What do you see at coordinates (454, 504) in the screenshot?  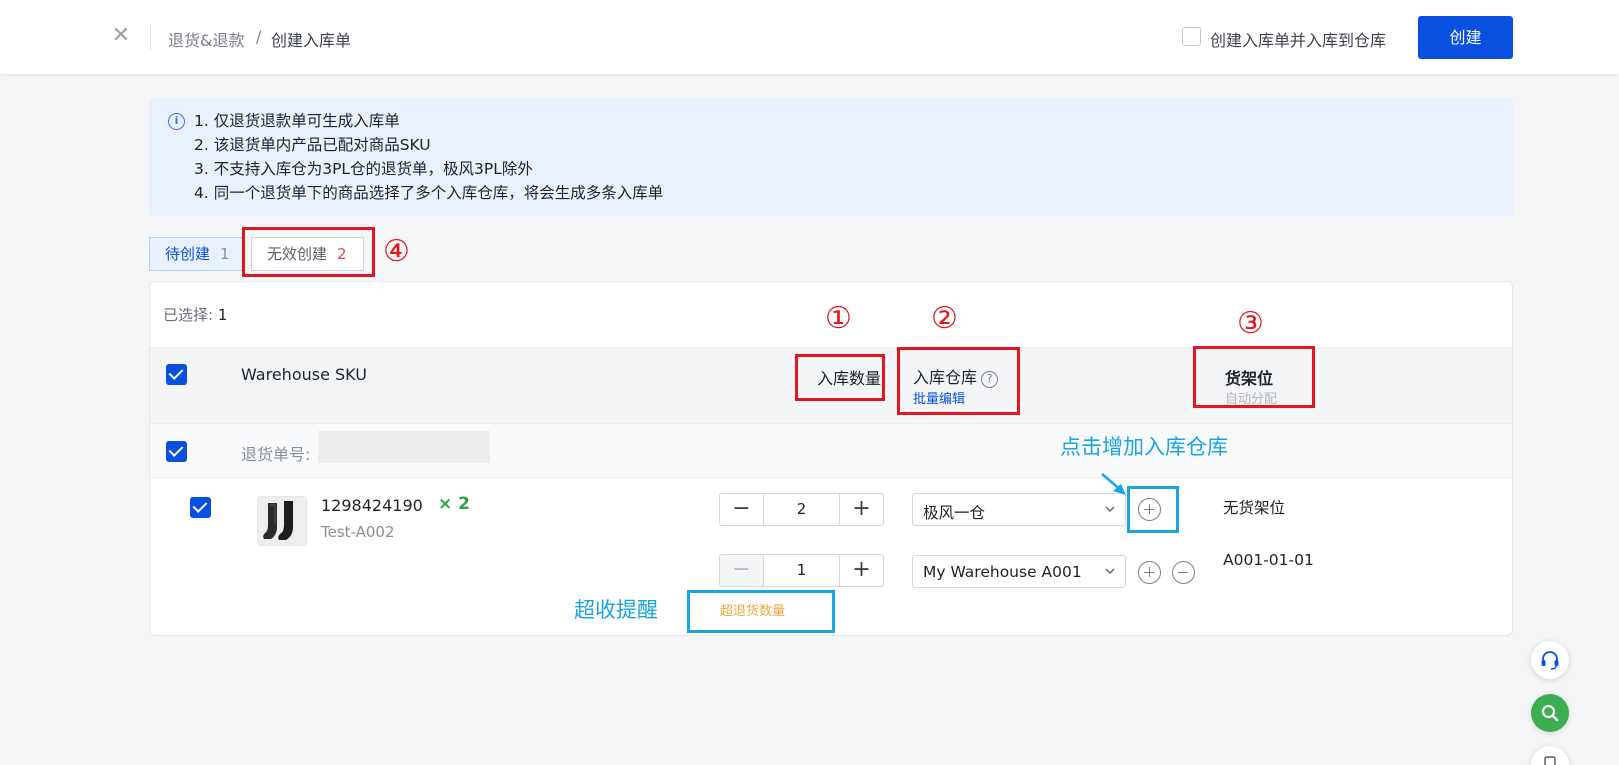 I see `sku-multiplier: × 2` at bounding box center [454, 504].